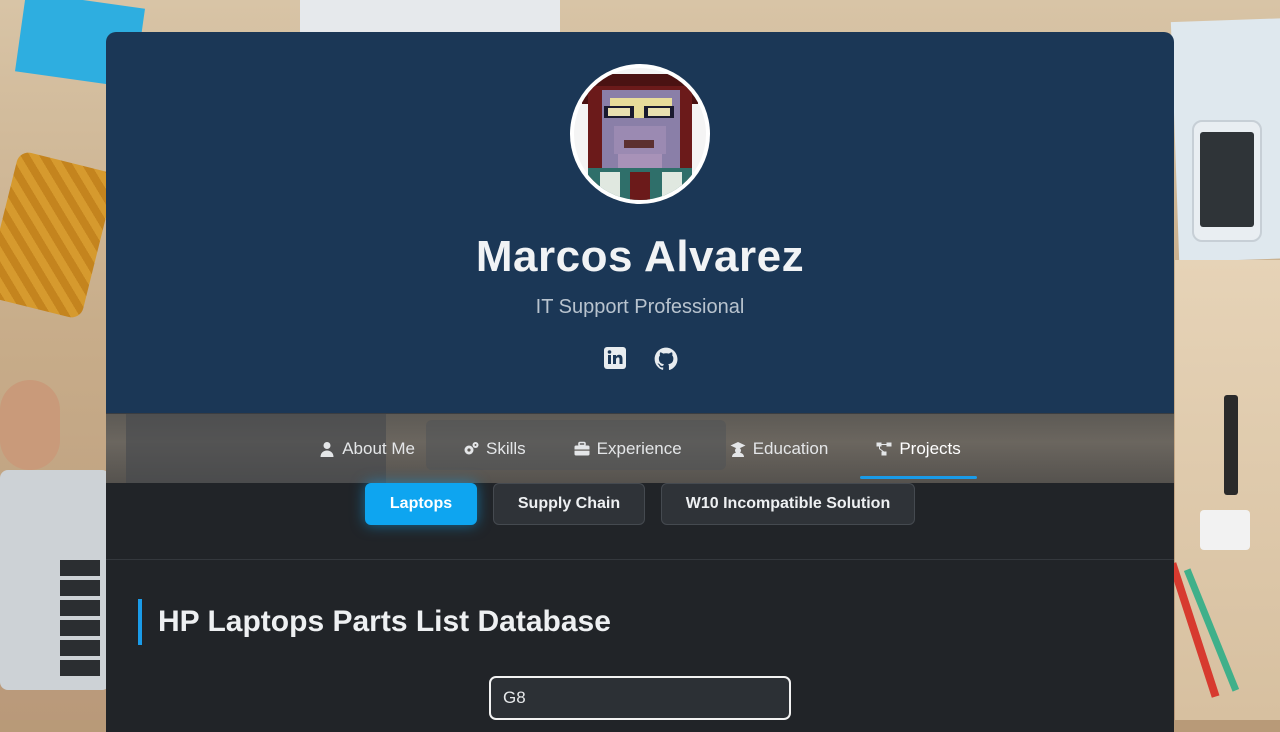 This screenshot has width=1280, height=732. I want to click on avatar-pixel-portrait, so click(640, 134).